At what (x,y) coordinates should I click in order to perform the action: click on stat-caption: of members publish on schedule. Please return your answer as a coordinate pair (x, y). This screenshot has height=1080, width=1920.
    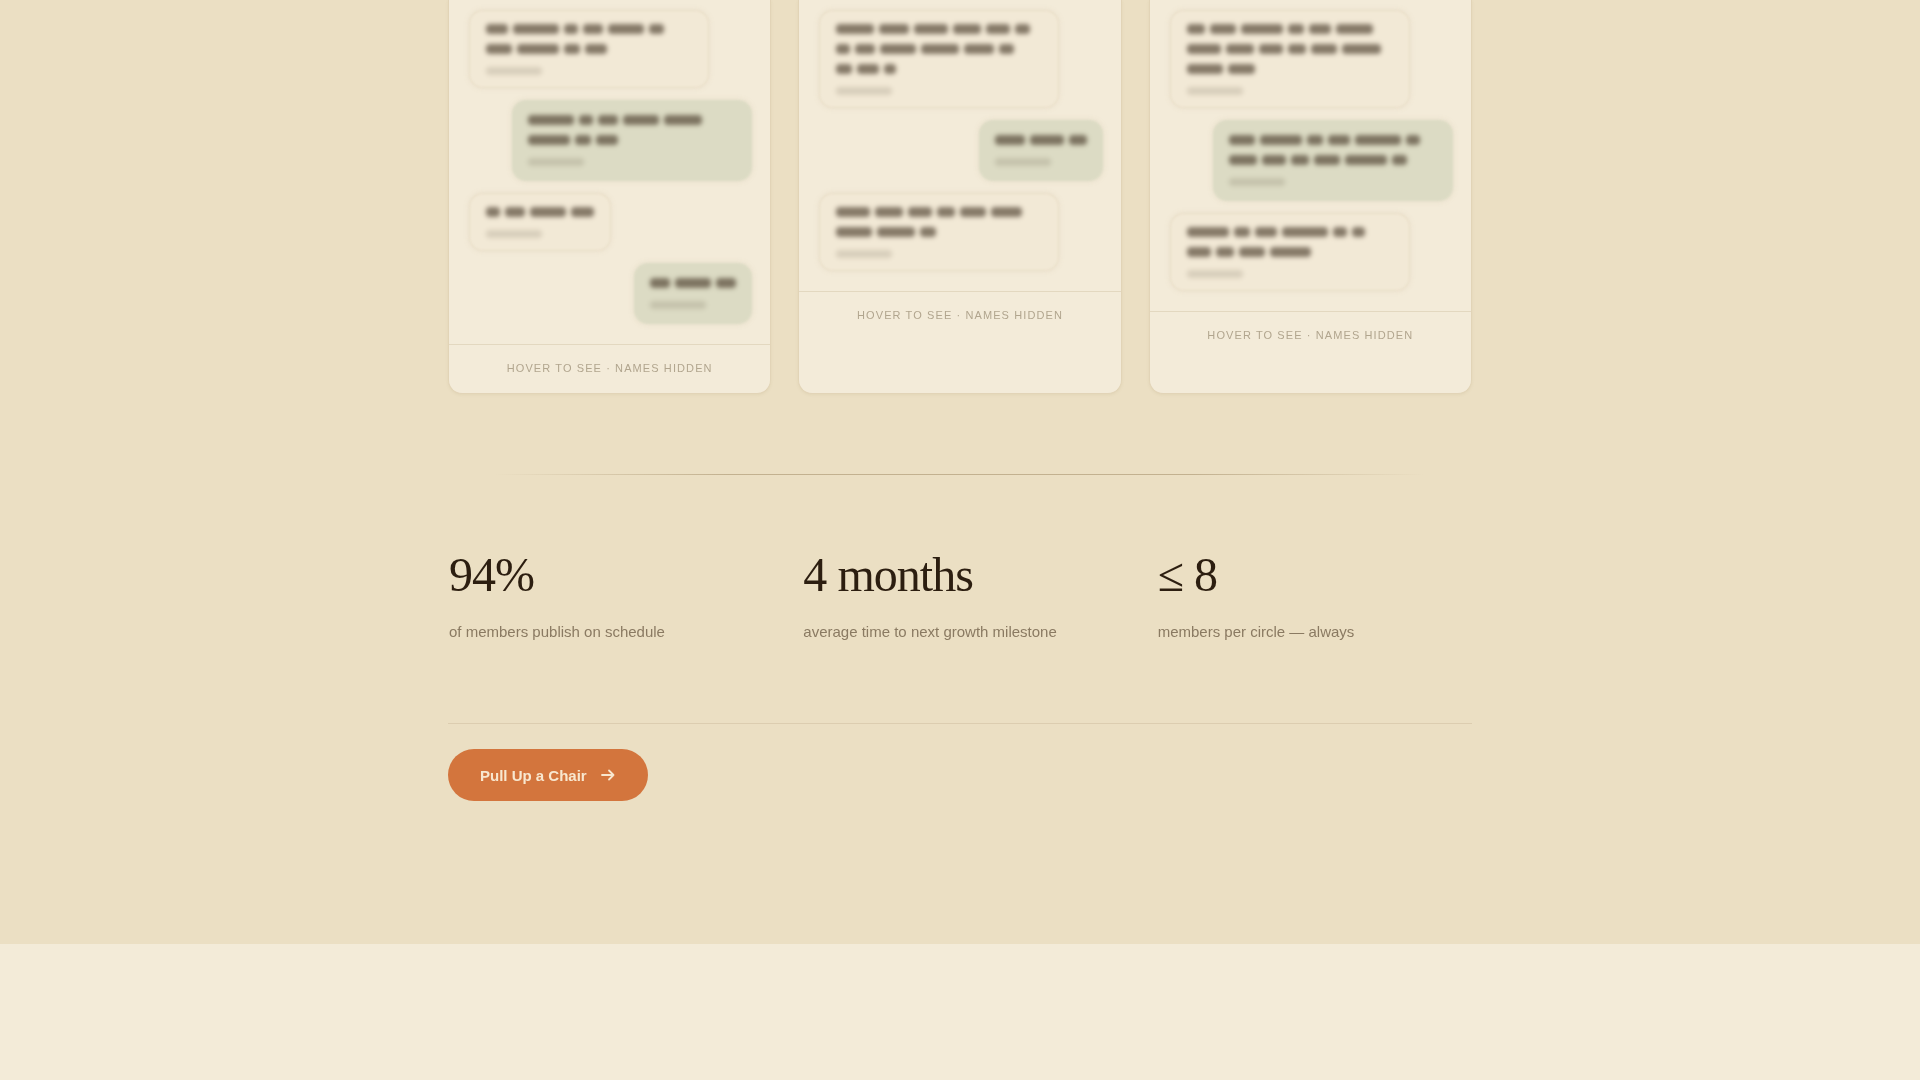
    Looking at the image, I should click on (557, 632).